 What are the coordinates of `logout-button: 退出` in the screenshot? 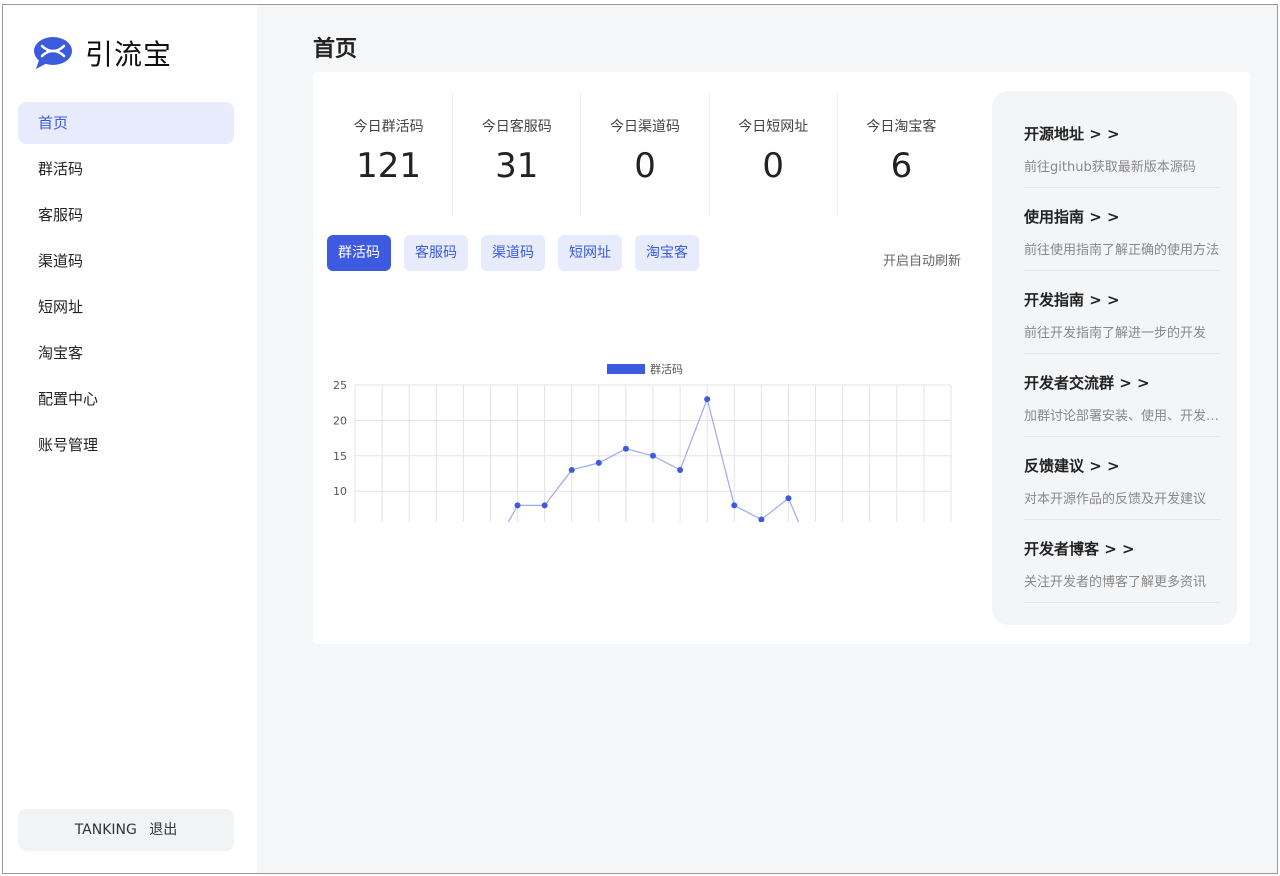 It's located at (163, 830).